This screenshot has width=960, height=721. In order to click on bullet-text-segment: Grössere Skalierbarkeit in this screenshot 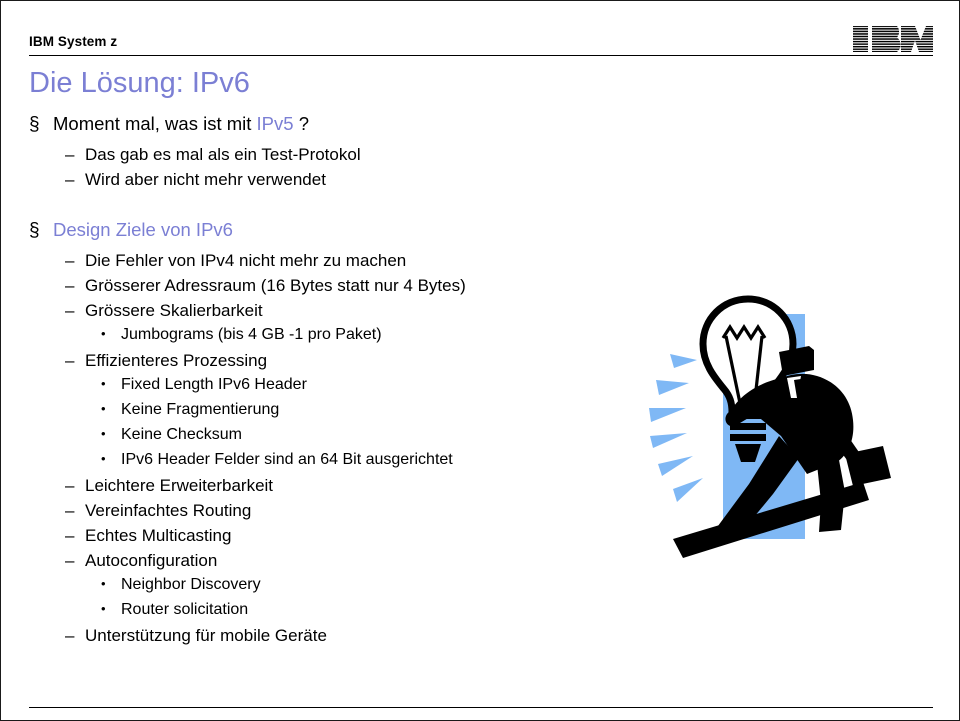, I will do `click(174, 310)`.